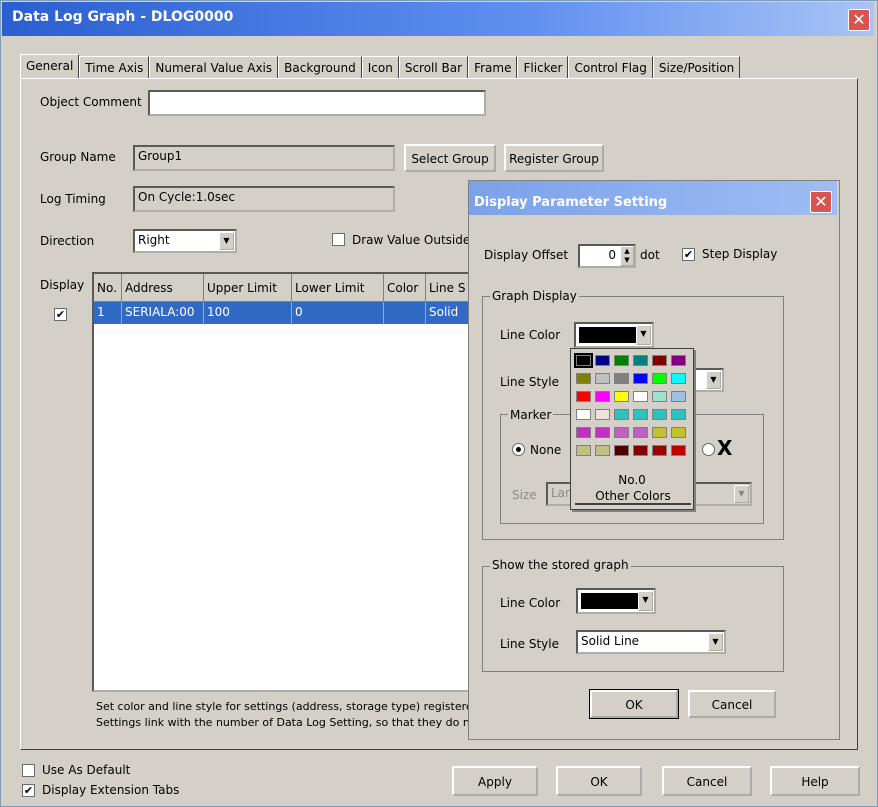 This screenshot has height=807, width=878. What do you see at coordinates (50, 66) in the screenshot?
I see `tab-general: General` at bounding box center [50, 66].